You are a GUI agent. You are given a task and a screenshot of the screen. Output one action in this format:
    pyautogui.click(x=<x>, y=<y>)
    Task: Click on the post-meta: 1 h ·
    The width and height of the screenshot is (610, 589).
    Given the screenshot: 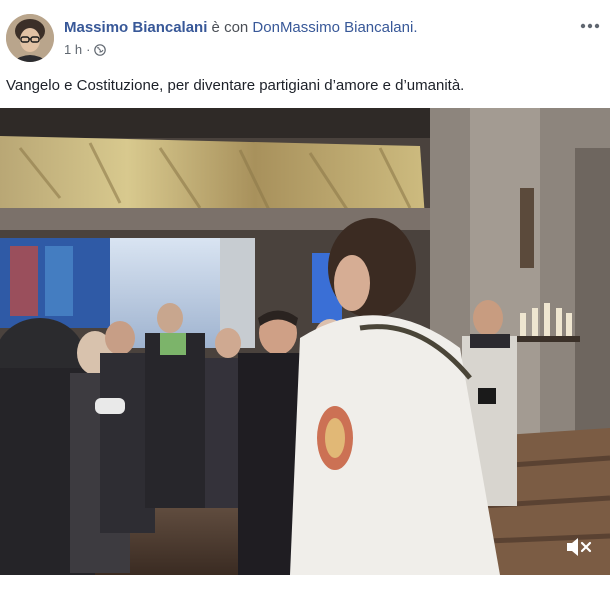 What is the action you would take?
    pyautogui.click(x=85, y=49)
    